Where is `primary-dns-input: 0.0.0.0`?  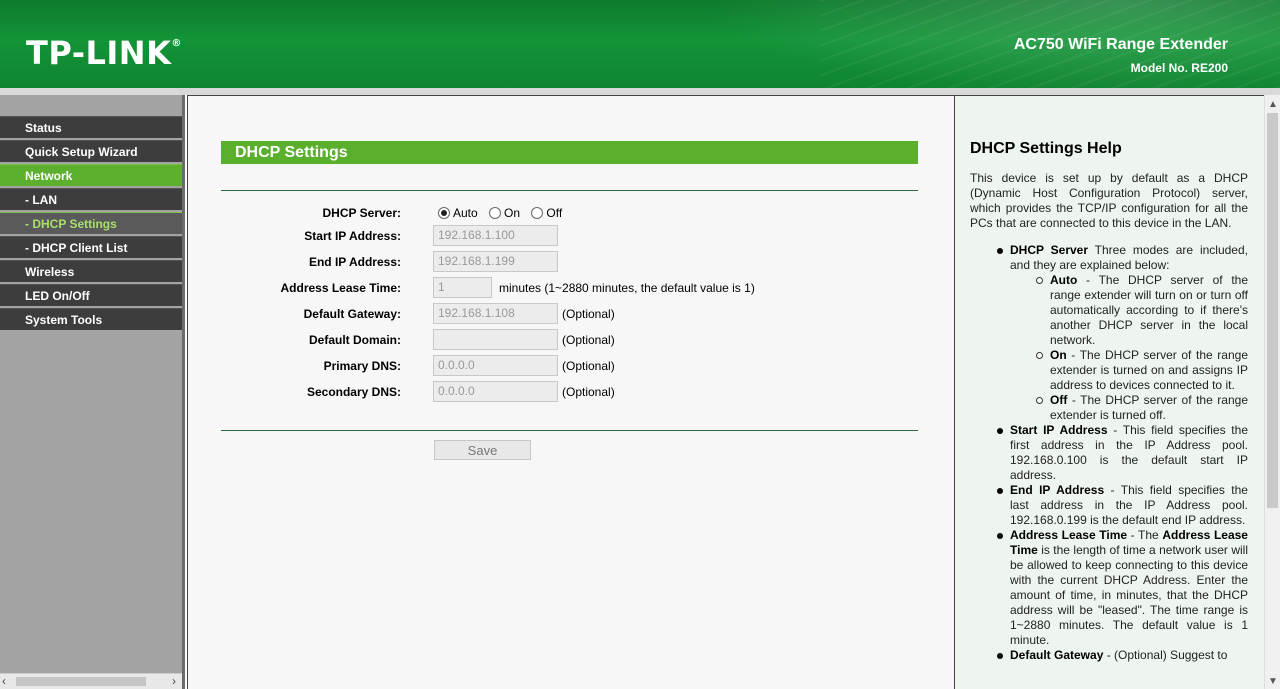
primary-dns-input: 0.0.0.0 is located at coordinates (495, 365).